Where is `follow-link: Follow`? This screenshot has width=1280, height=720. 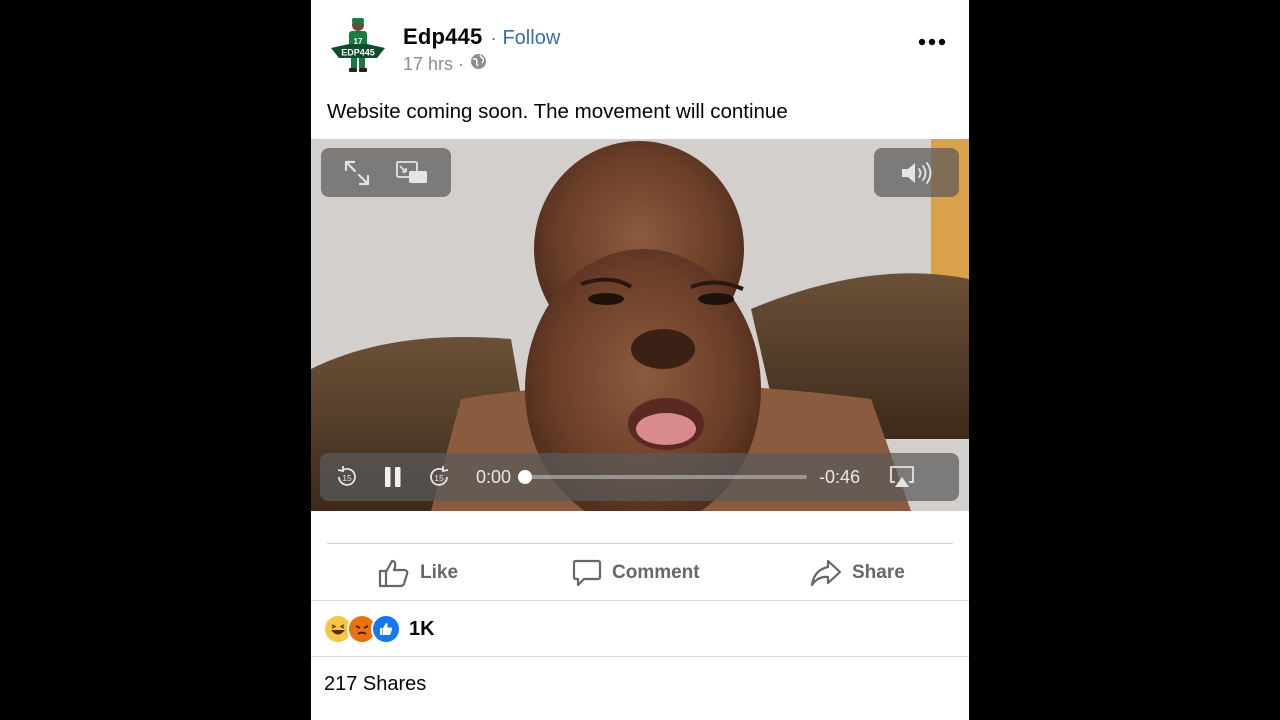 follow-link: Follow is located at coordinates (531, 38).